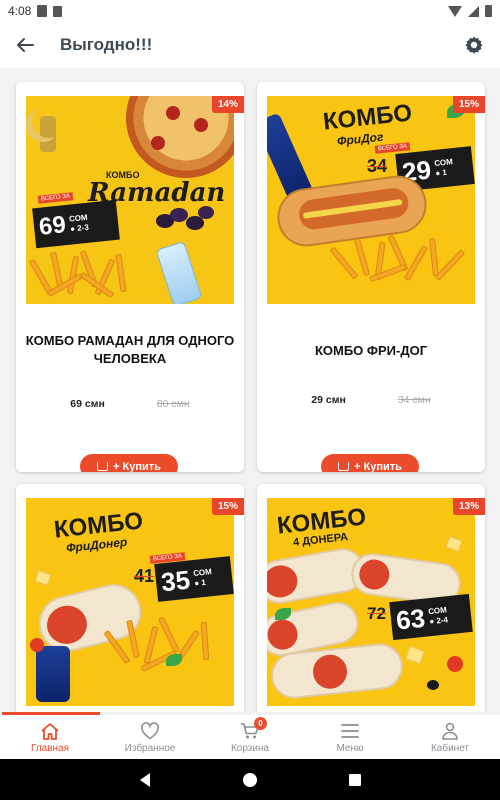  I want to click on product-card: КОМБО 4 ДОНЕРА 72 63 СОМ ● 2-4 13%, so click(371, 598).